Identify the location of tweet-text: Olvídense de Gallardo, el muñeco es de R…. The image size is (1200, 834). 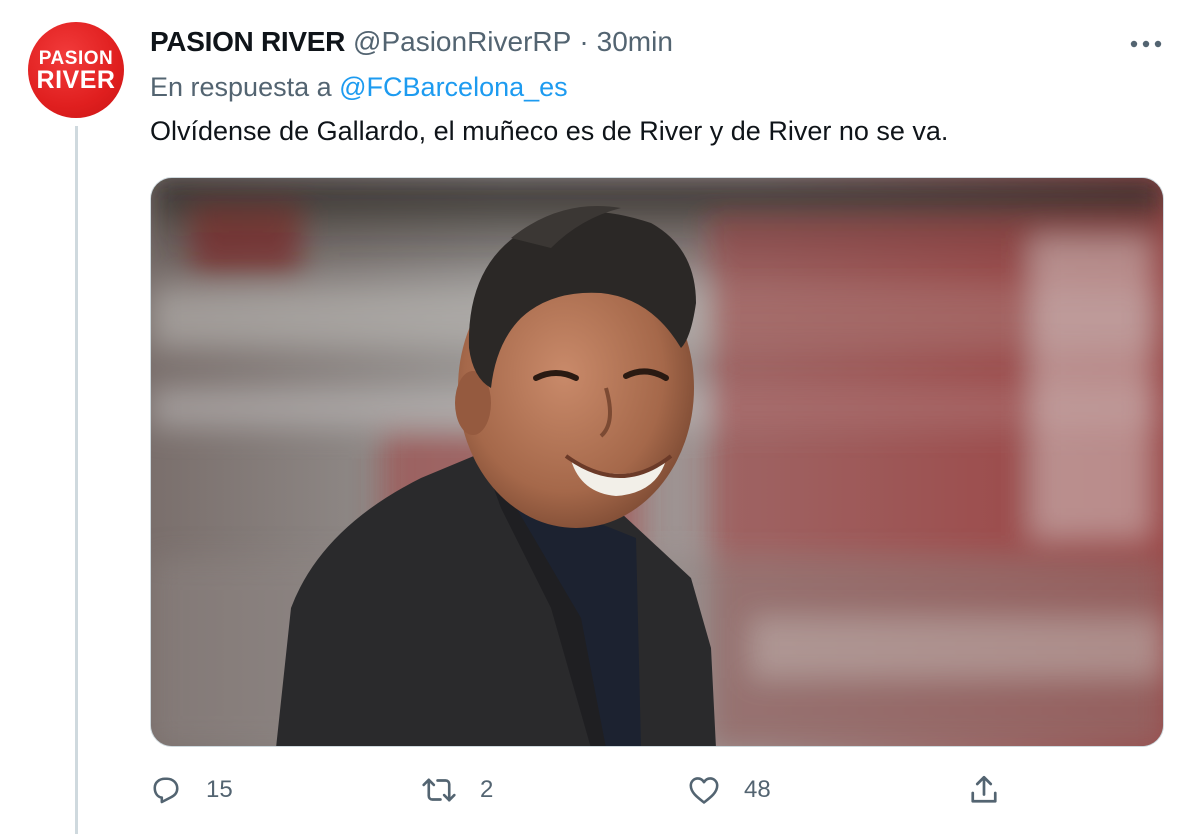
(549, 131).